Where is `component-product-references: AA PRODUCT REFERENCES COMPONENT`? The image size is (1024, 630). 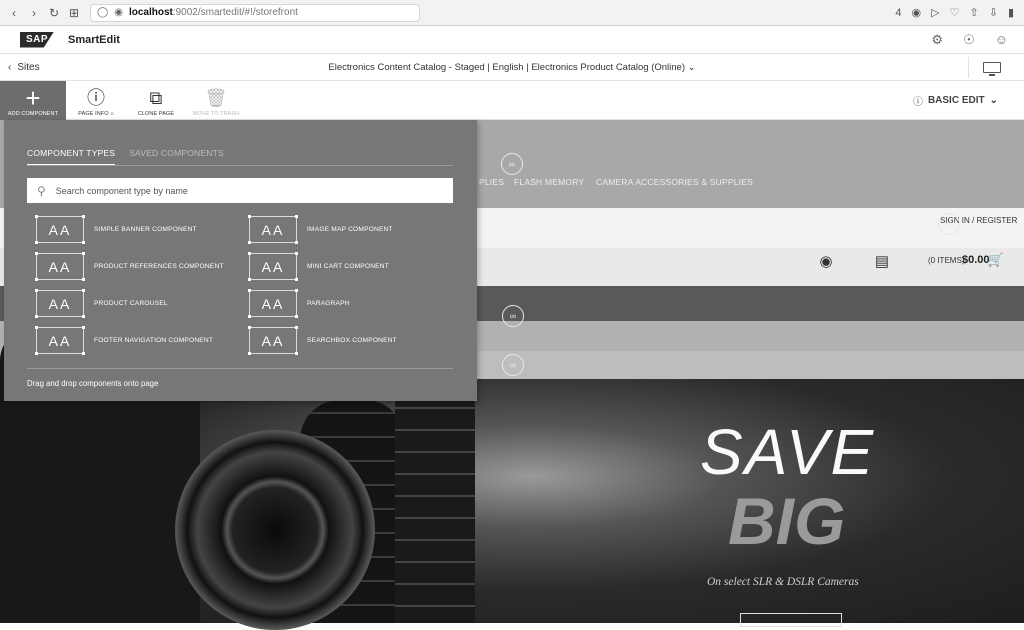 component-product-references: AA PRODUCT REFERENCES COMPONENT is located at coordinates (129, 266).